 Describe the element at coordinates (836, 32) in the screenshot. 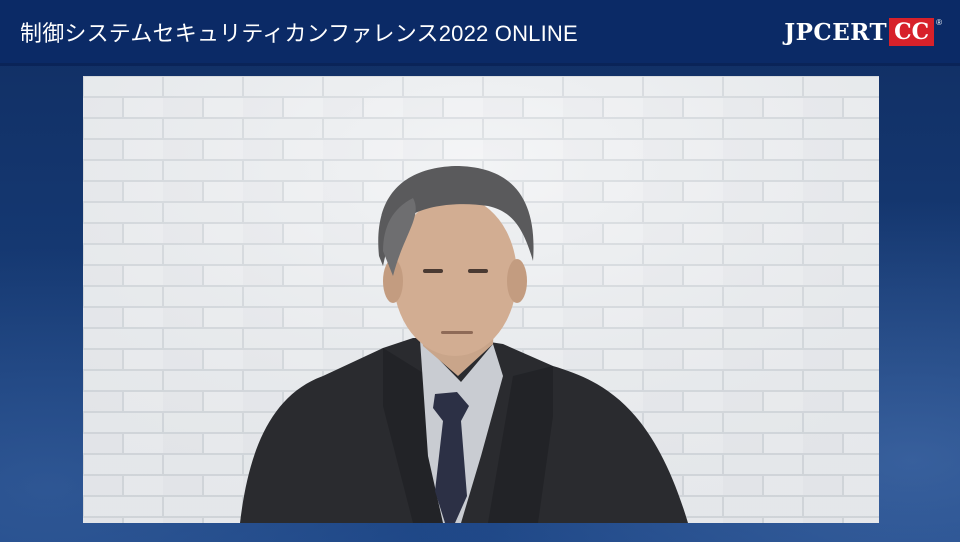

I see `logo-text: JPCERT` at that location.